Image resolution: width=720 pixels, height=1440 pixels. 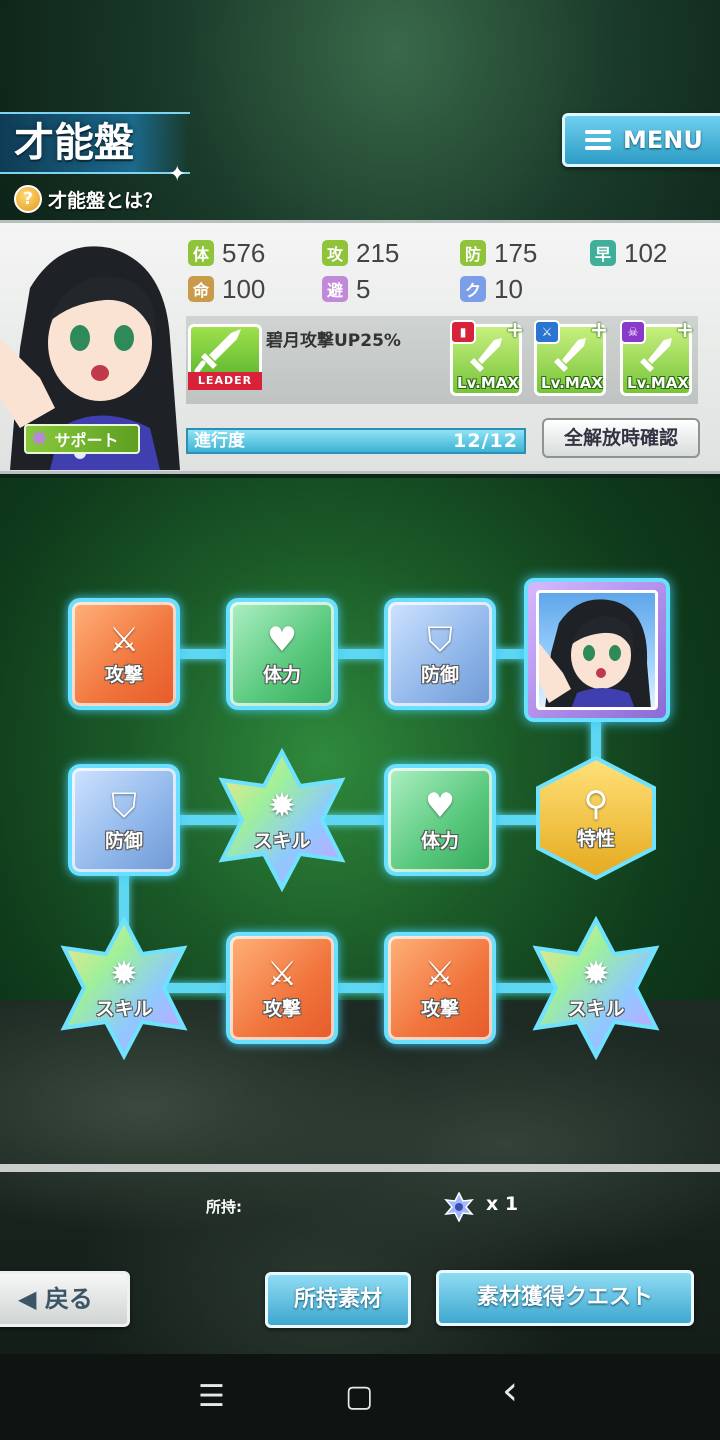 I want to click on board-link-row2, so click(x=360, y=820).